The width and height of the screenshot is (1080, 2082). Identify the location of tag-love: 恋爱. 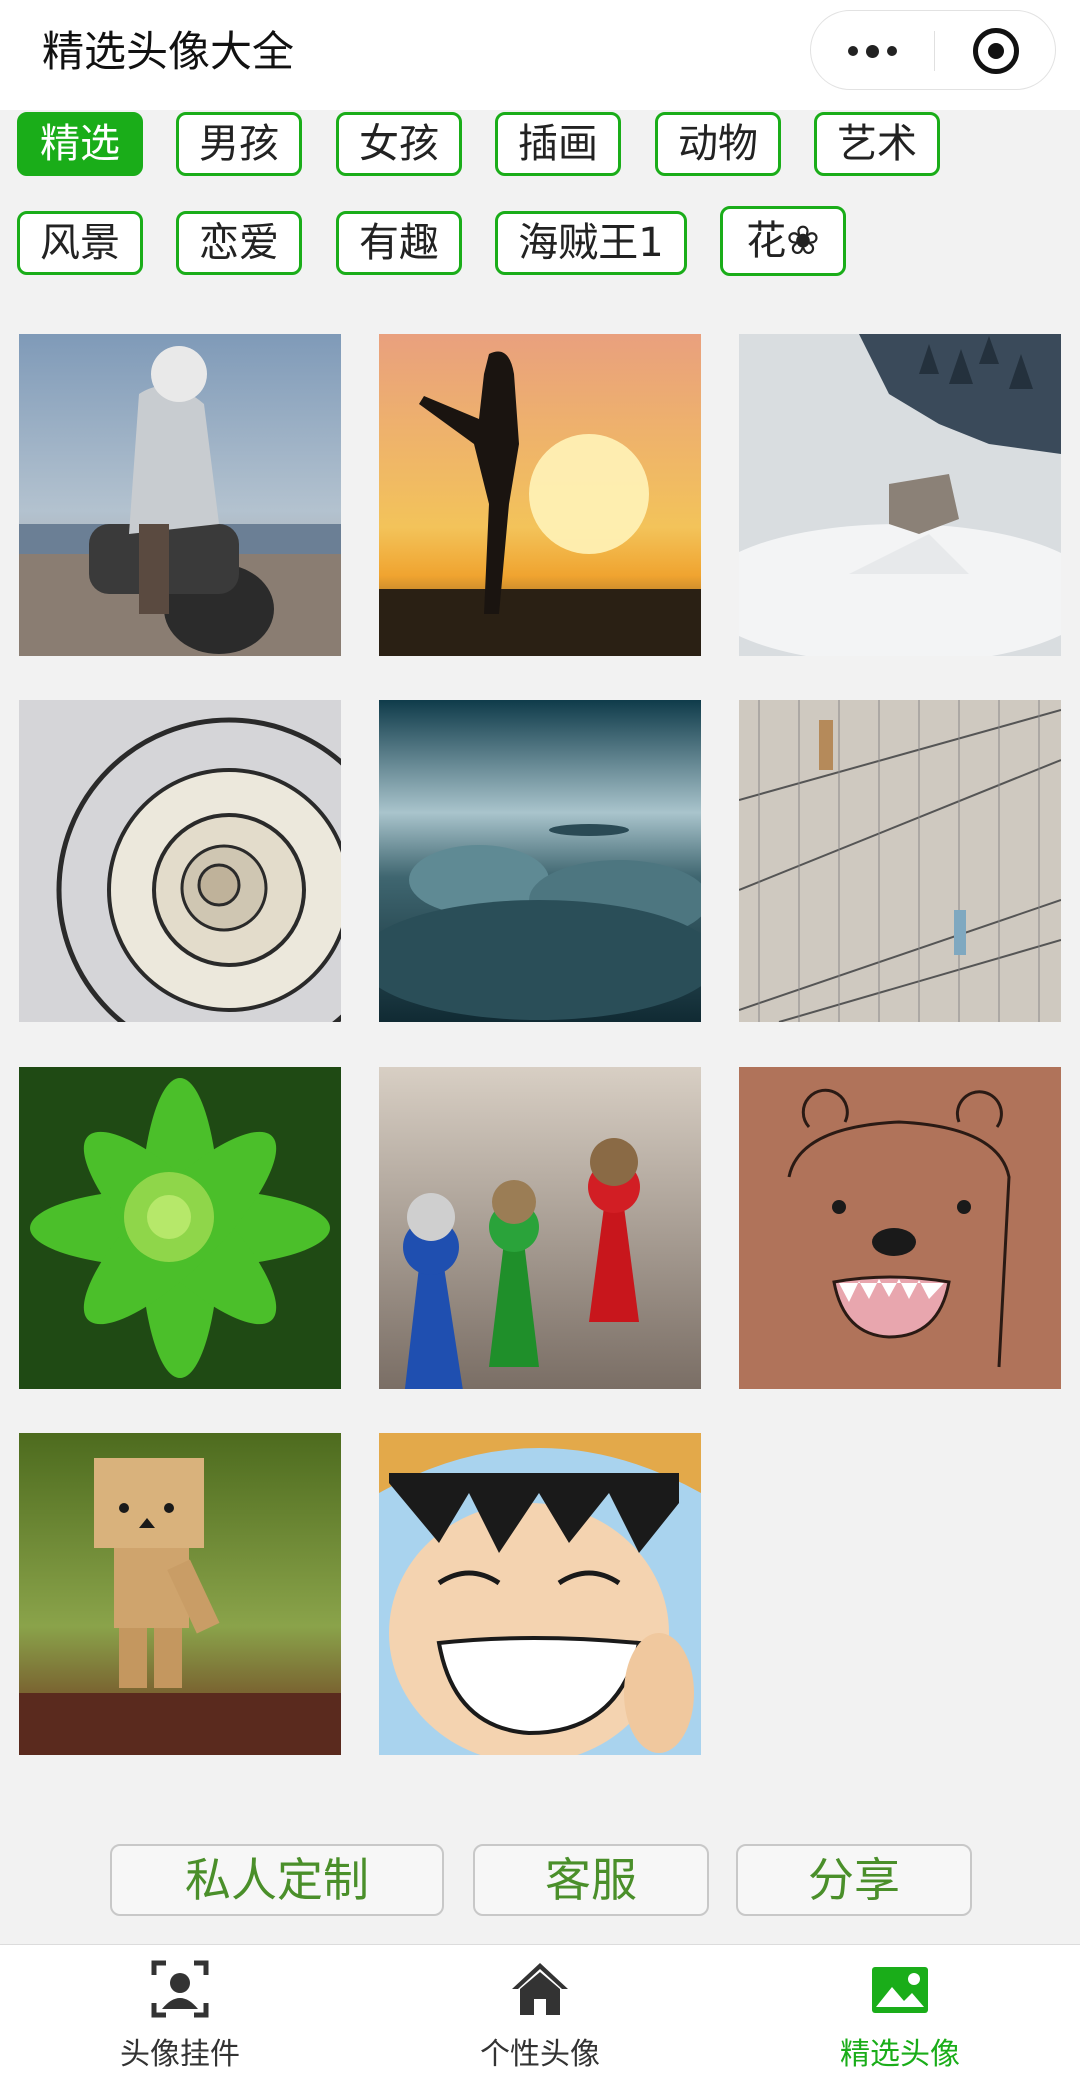
(239, 243).